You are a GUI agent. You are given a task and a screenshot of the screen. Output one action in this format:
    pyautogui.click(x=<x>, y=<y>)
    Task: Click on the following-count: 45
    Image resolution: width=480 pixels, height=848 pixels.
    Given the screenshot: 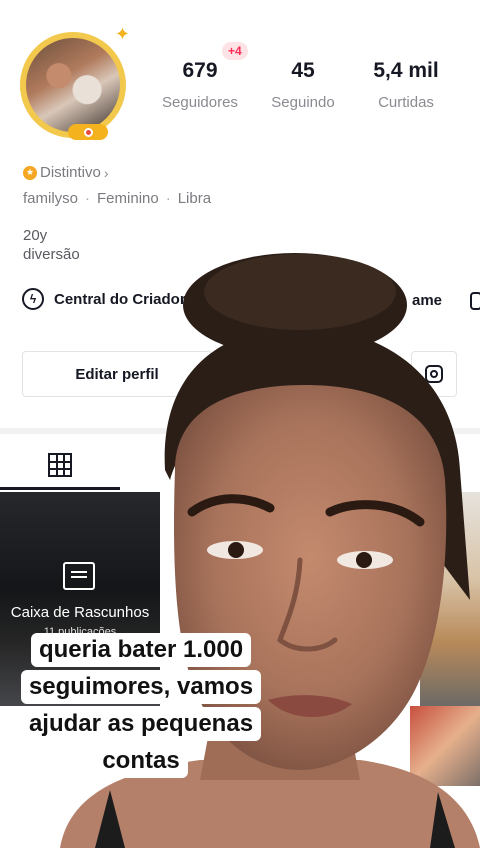 What is the action you would take?
    pyautogui.click(x=303, y=70)
    